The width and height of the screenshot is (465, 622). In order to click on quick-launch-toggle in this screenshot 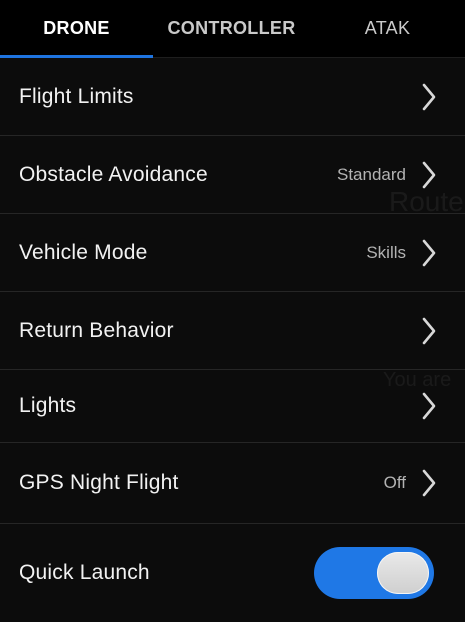, I will do `click(374, 573)`.